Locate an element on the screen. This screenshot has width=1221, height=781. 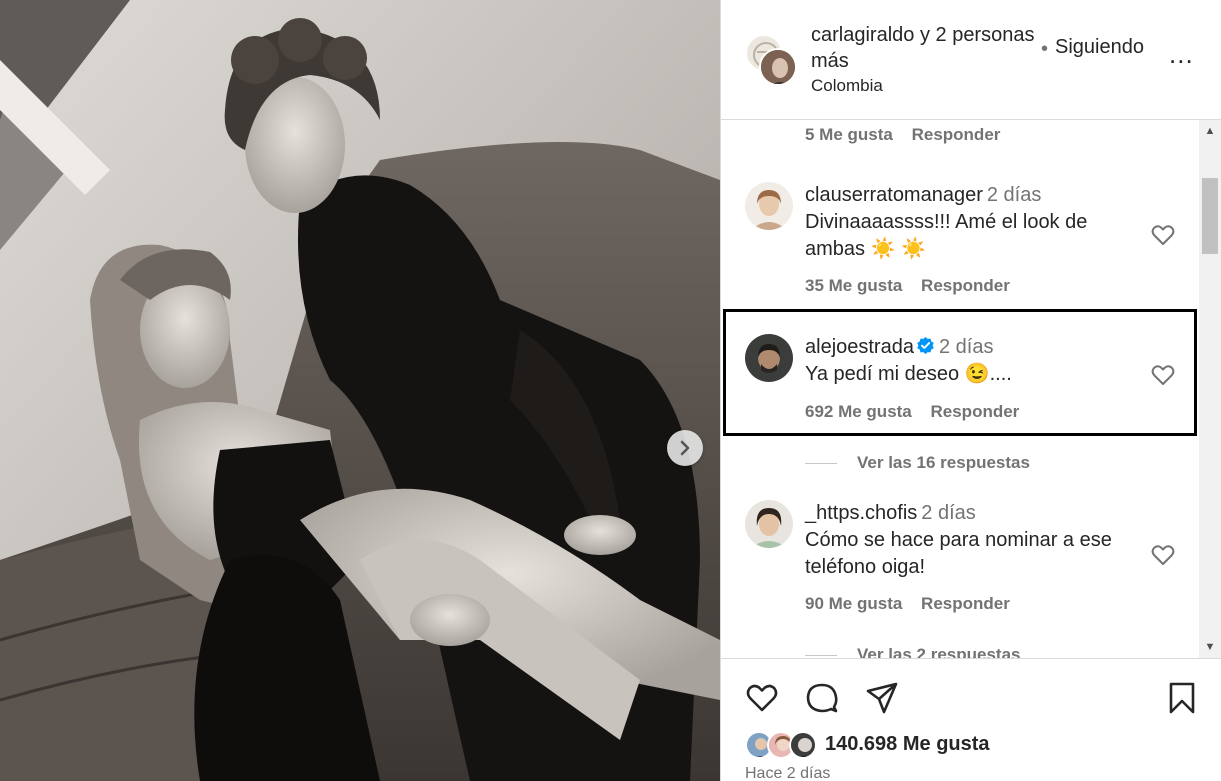
comment-meta: 5 Me gusta Responder is located at coordinates (909, 135).